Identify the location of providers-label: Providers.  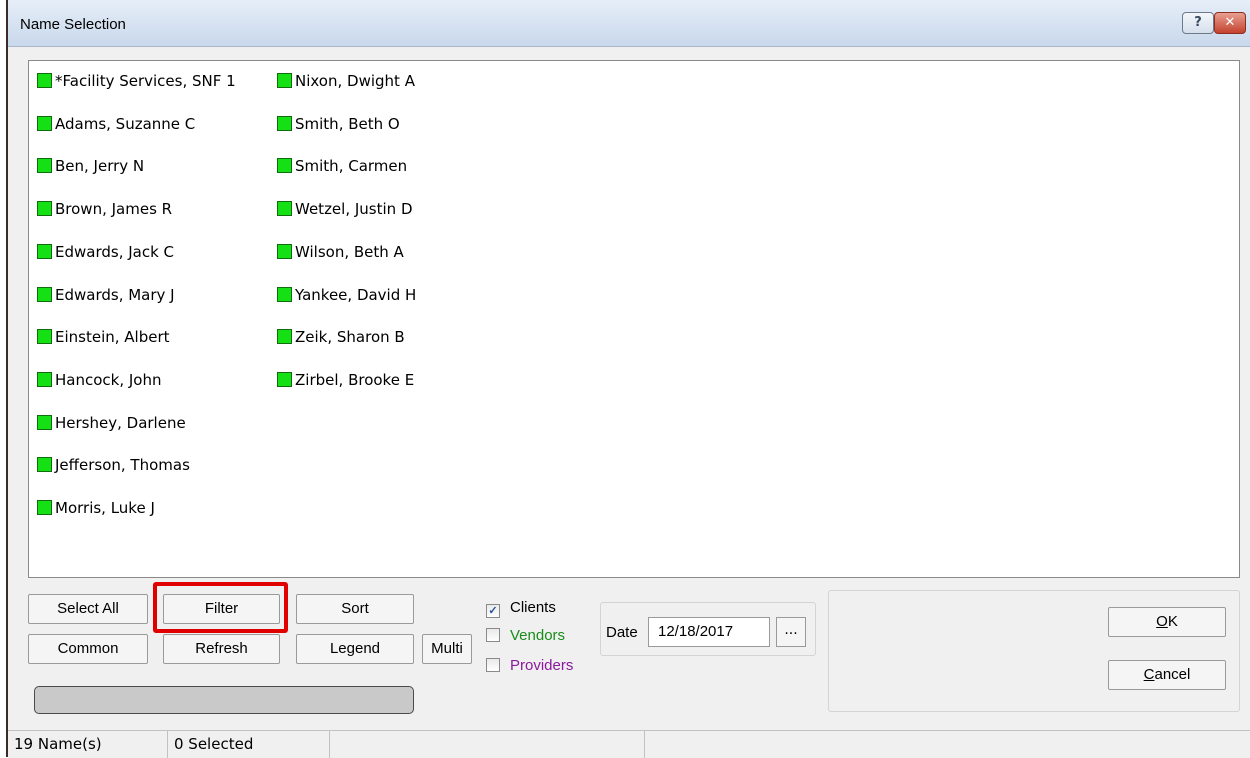
(542, 665).